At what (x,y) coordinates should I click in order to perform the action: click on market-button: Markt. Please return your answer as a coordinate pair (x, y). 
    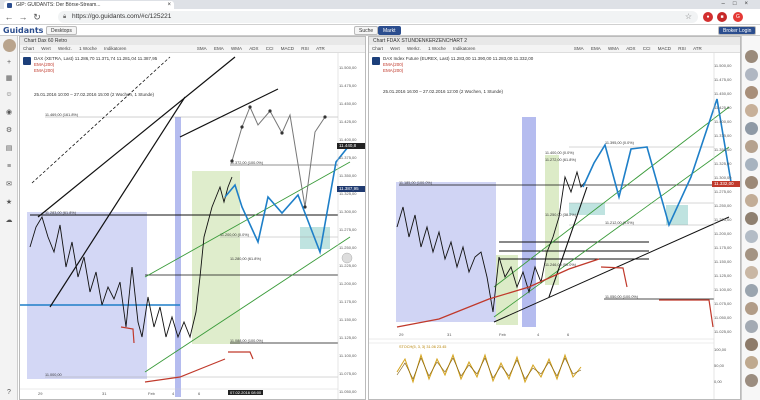
    Looking at the image, I should click on (389, 30).